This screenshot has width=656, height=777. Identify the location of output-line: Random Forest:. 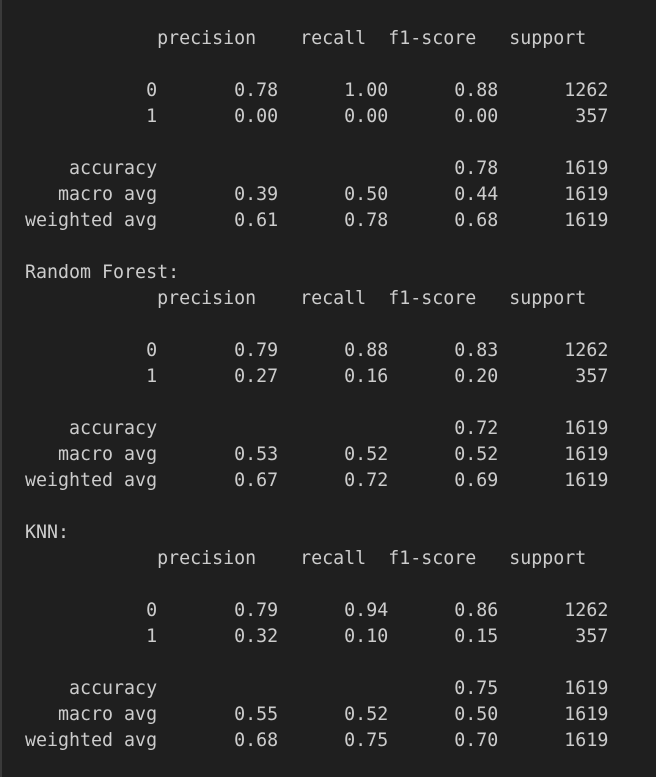
(102, 272).